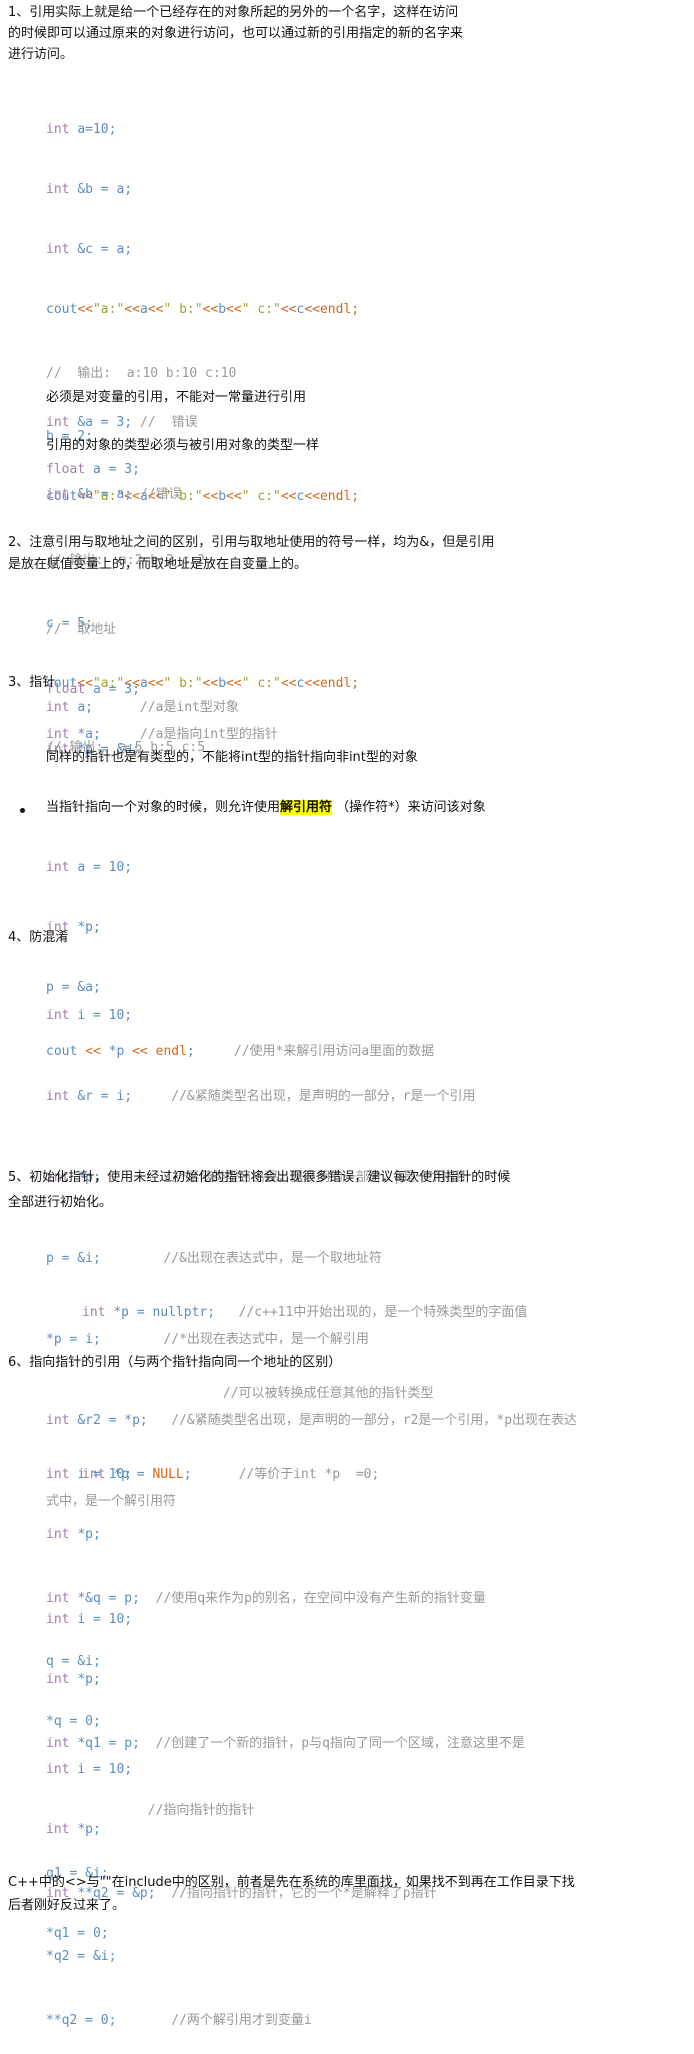  Describe the element at coordinates (176, 397) in the screenshot. I see `section1-note: 必须是对变量的引用，不能对一常量进行引用` at that location.